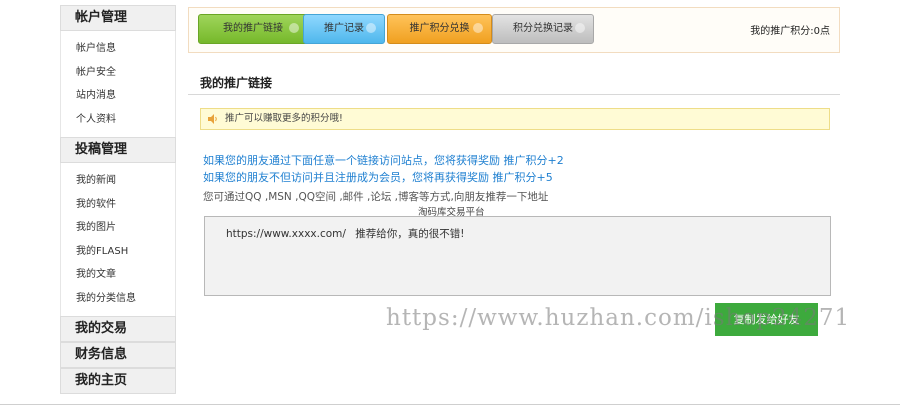 This screenshot has height=407, width=900. I want to click on tab-label: 推广记录, so click(344, 28).